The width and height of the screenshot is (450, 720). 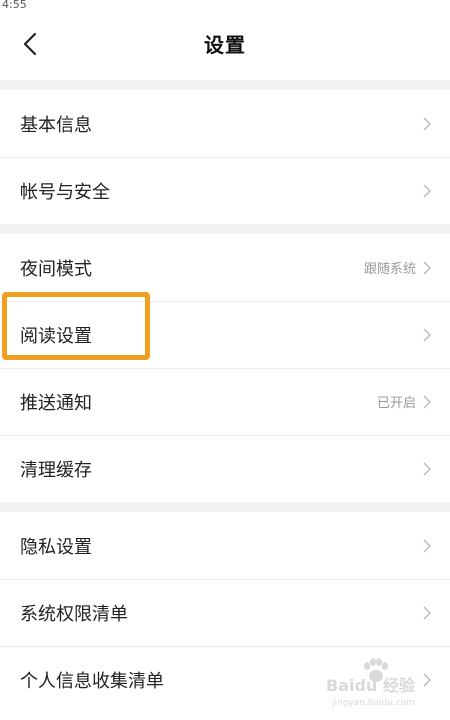 I want to click on settings-item-reading-settings: 阅读设置, so click(x=225, y=334).